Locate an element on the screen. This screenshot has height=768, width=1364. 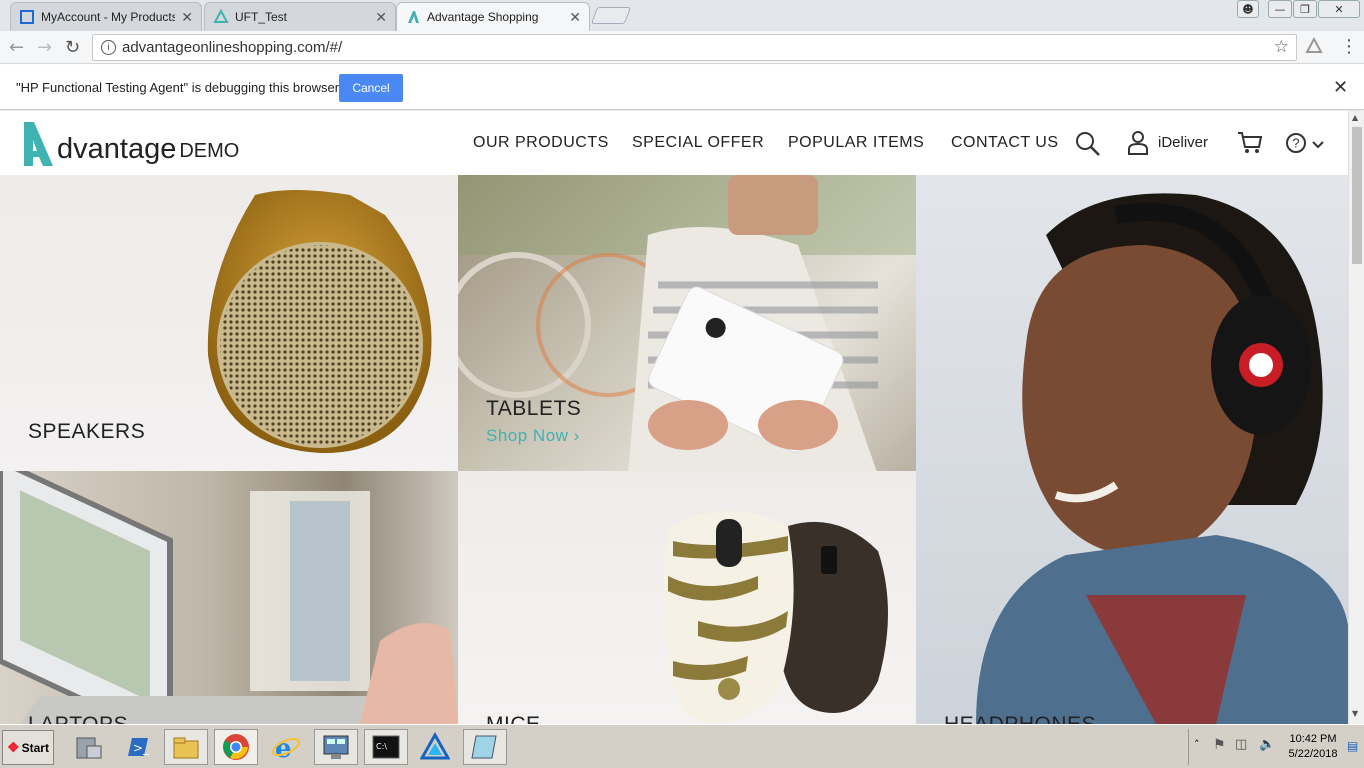
page-icon is located at coordinates (27, 17).